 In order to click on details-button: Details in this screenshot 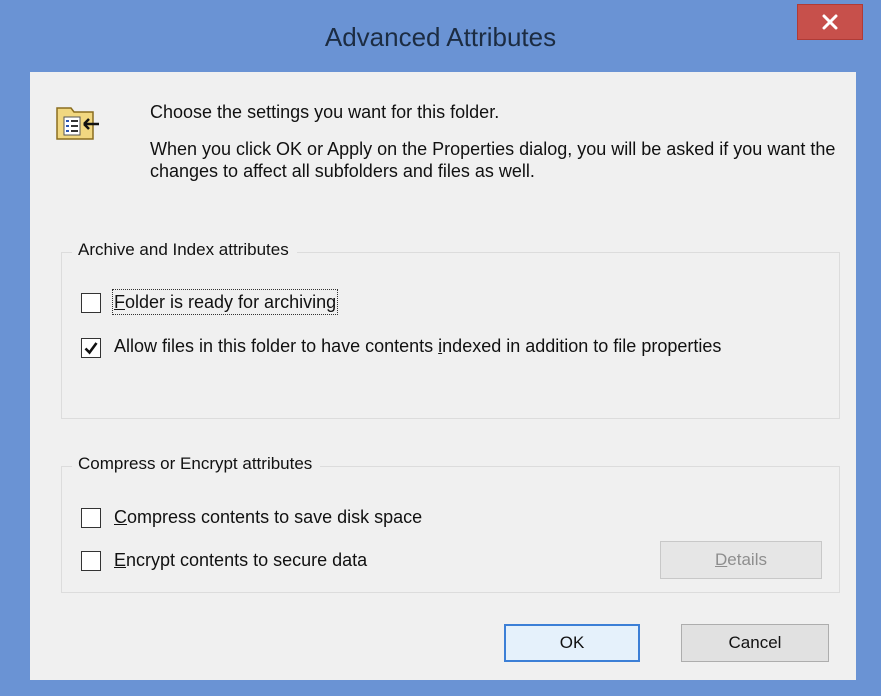, I will do `click(741, 560)`.